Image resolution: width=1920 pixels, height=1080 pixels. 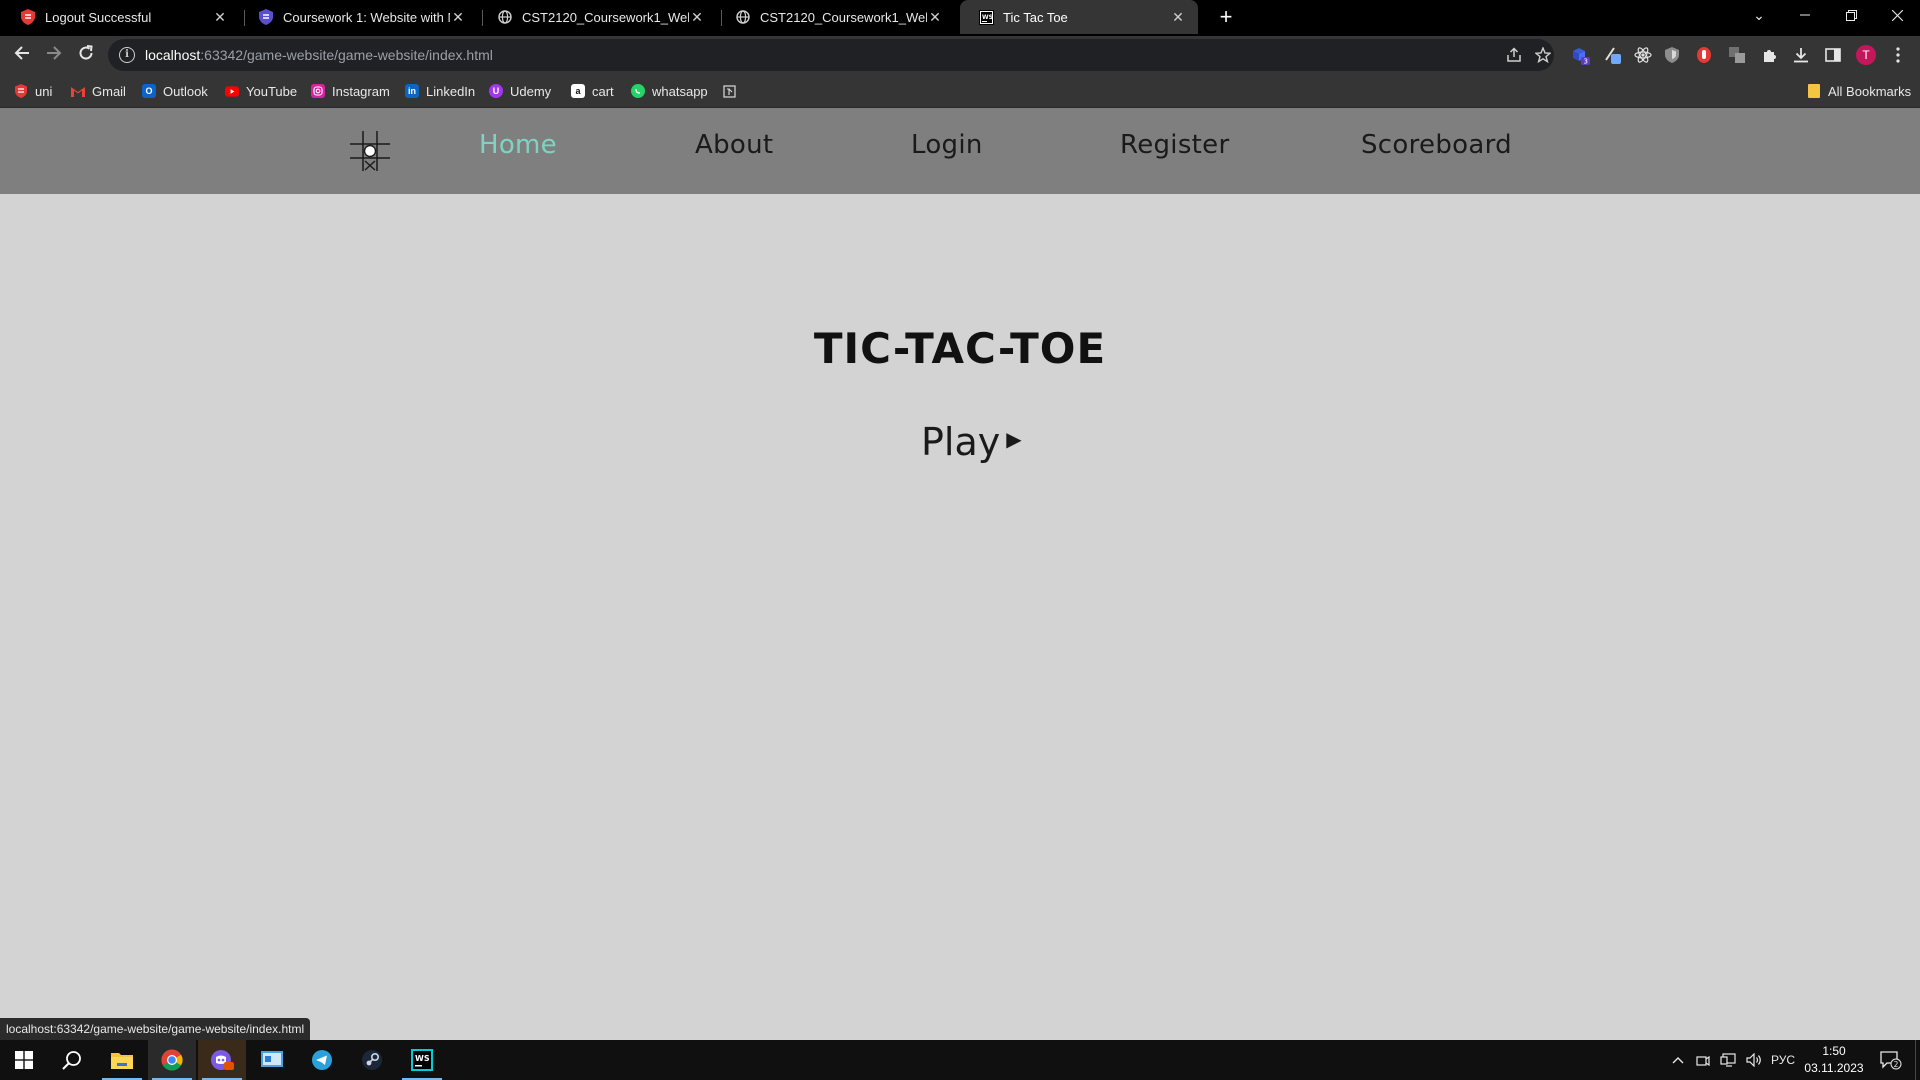 I want to click on discord-icon, so click(x=222, y=1060).